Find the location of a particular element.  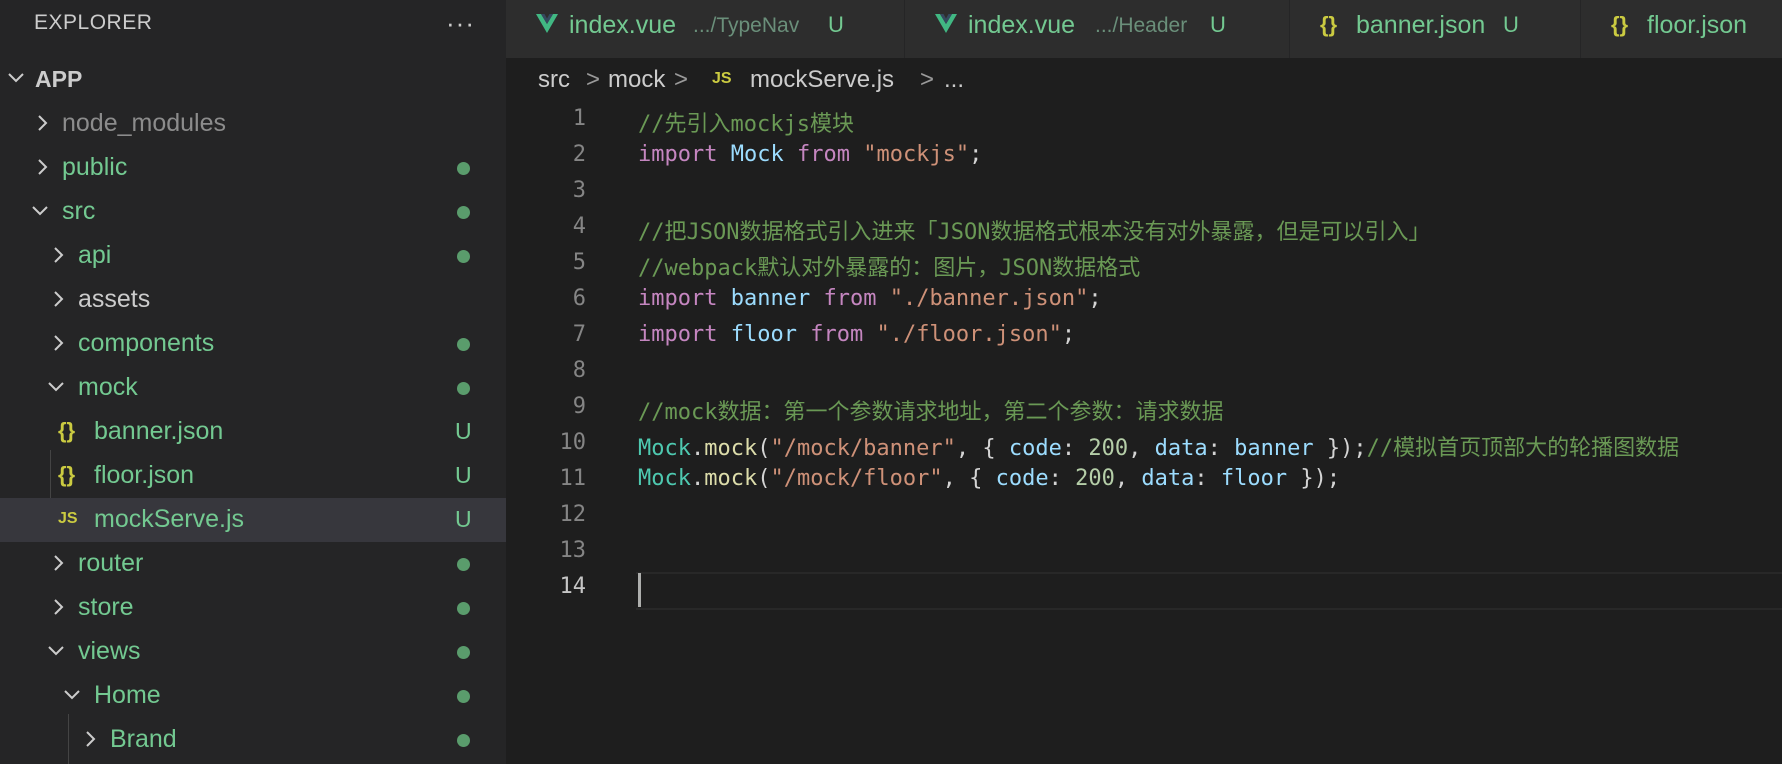

code-text: import Mock from "mockjs"; is located at coordinates (810, 154).